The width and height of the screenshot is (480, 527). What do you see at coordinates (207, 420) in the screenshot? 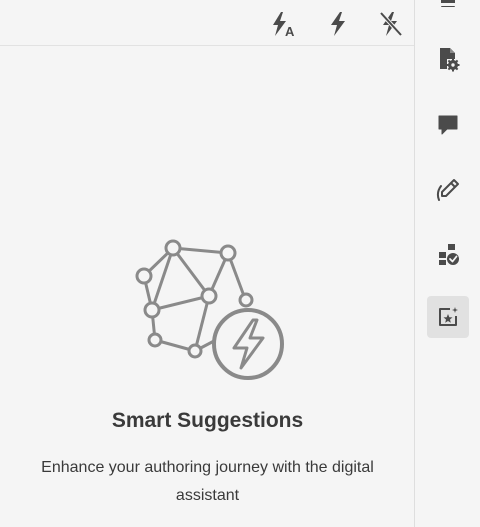
I see `empty-state-title: Smart Suggestions` at bounding box center [207, 420].